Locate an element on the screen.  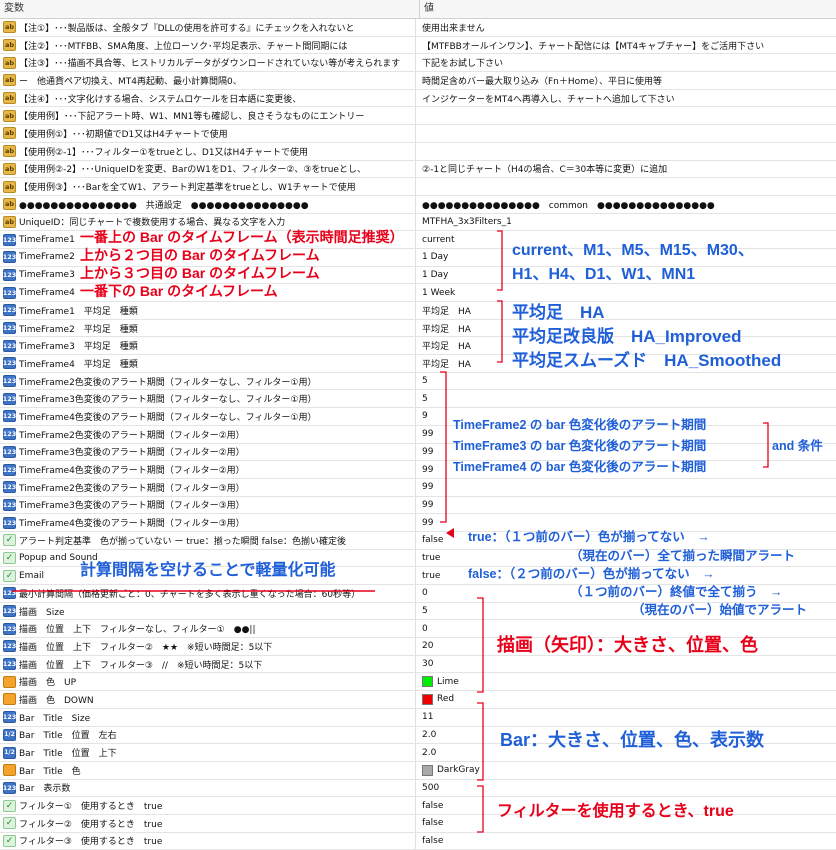
input-row: 123 TimeFrame4色変後のアラート期間（フィルター③用） 99 is located at coordinates (418, 523).